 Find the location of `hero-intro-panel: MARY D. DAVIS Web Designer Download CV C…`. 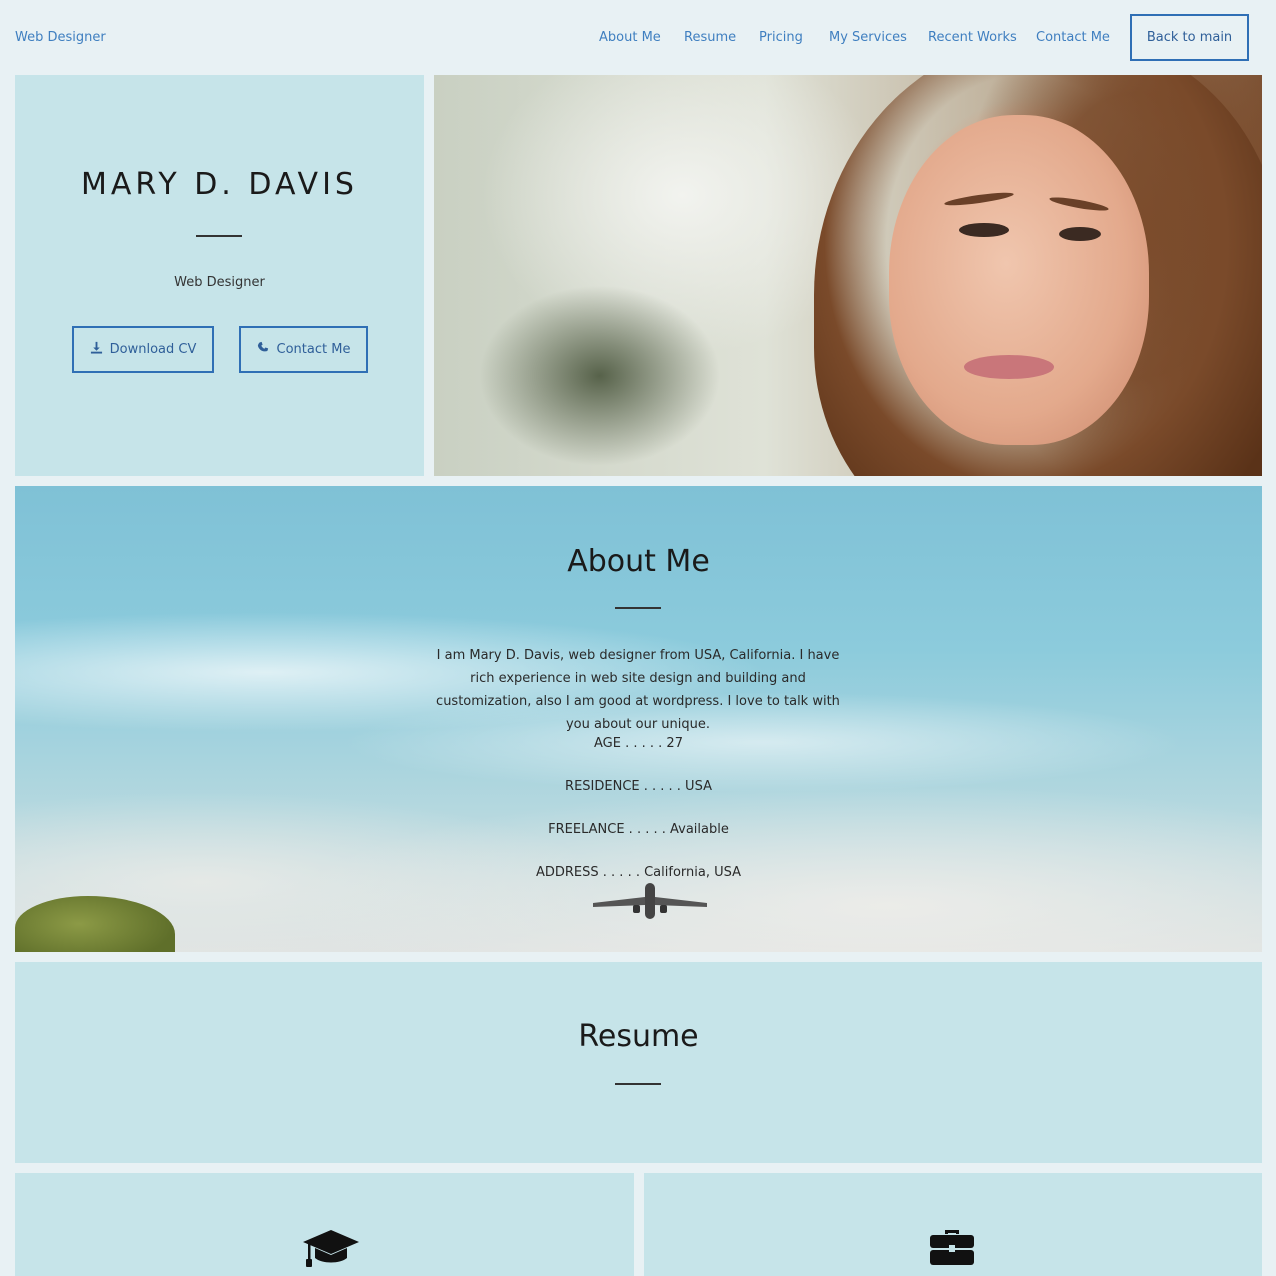

hero-intro-panel: MARY D. DAVIS Web Designer Download CV C… is located at coordinates (219, 275).